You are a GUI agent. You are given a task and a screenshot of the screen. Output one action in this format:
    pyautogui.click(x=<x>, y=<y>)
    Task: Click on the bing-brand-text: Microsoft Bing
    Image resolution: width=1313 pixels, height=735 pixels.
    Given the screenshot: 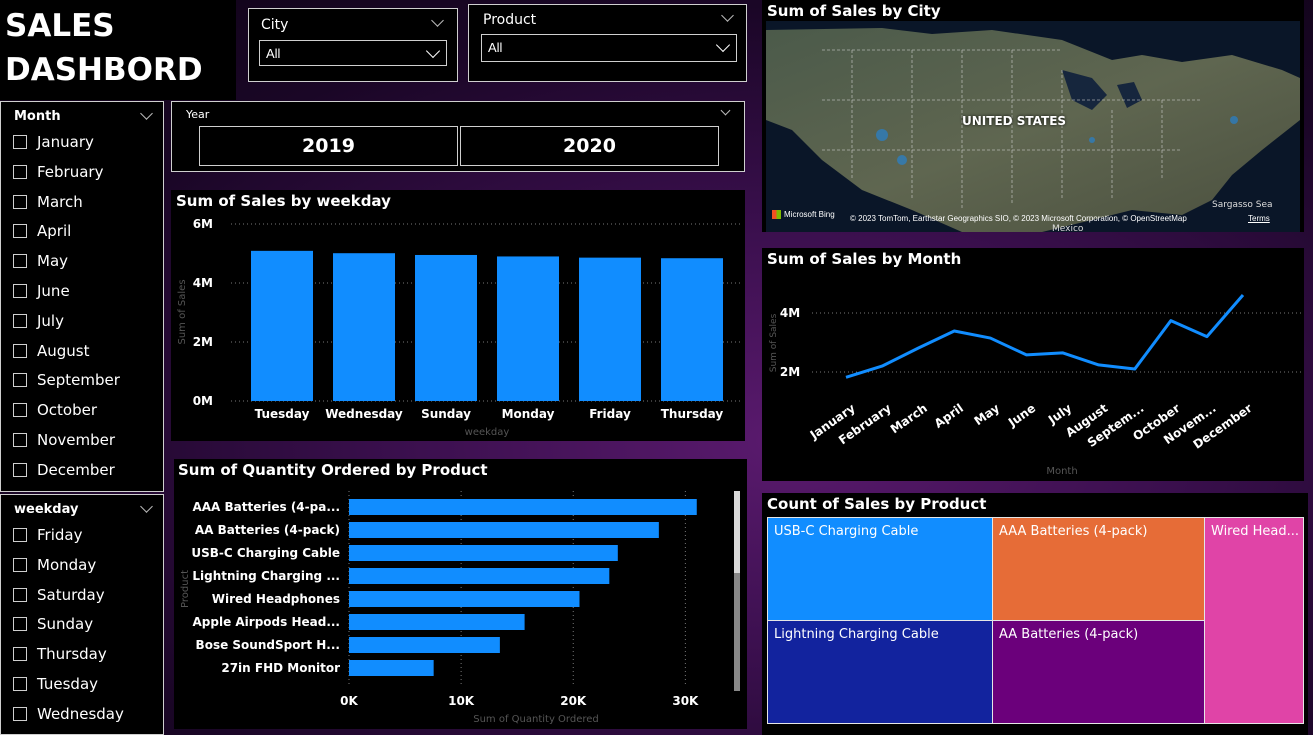 What is the action you would take?
    pyautogui.click(x=809, y=214)
    